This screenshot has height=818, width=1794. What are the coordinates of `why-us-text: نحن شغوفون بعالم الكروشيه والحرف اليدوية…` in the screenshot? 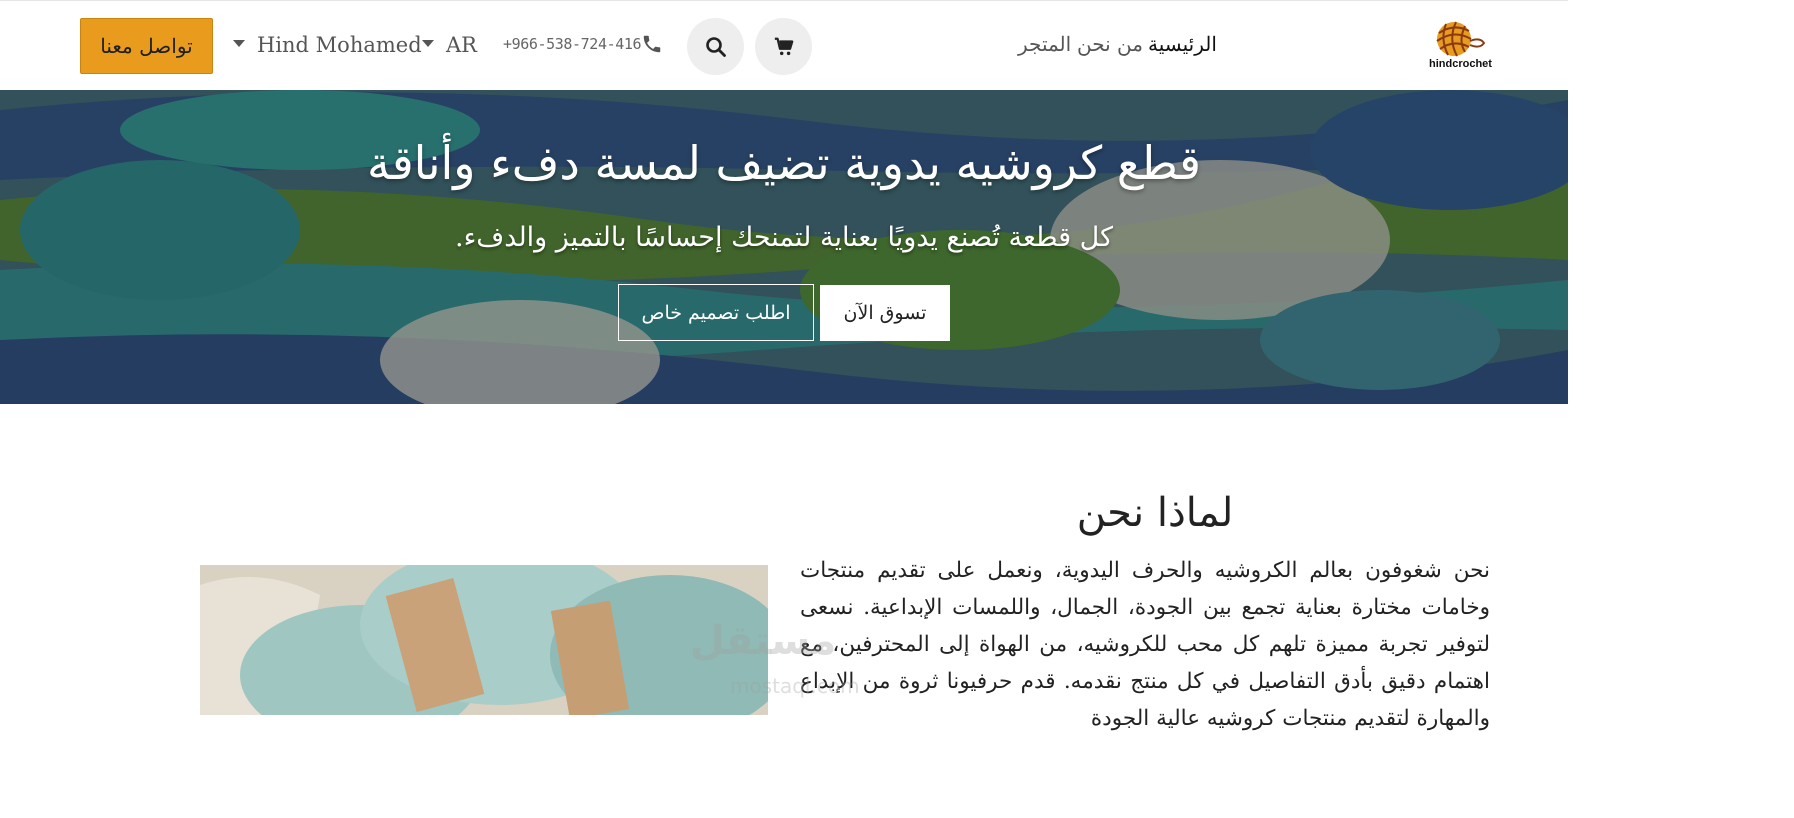 It's located at (1145, 644).